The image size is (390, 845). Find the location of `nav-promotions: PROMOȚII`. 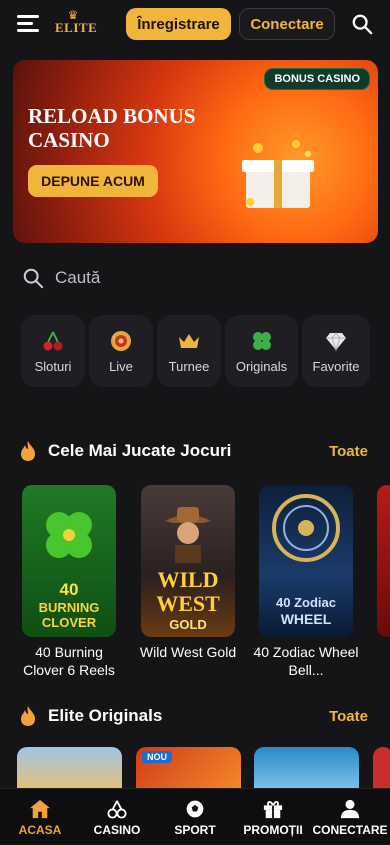

nav-promotions: PROMOȚII is located at coordinates (273, 817).